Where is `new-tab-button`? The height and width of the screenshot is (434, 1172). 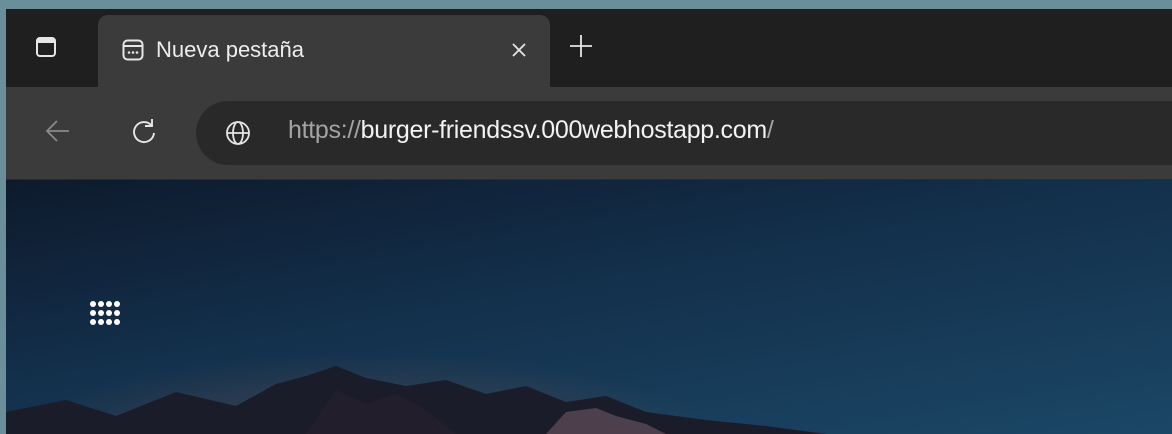 new-tab-button is located at coordinates (581, 46).